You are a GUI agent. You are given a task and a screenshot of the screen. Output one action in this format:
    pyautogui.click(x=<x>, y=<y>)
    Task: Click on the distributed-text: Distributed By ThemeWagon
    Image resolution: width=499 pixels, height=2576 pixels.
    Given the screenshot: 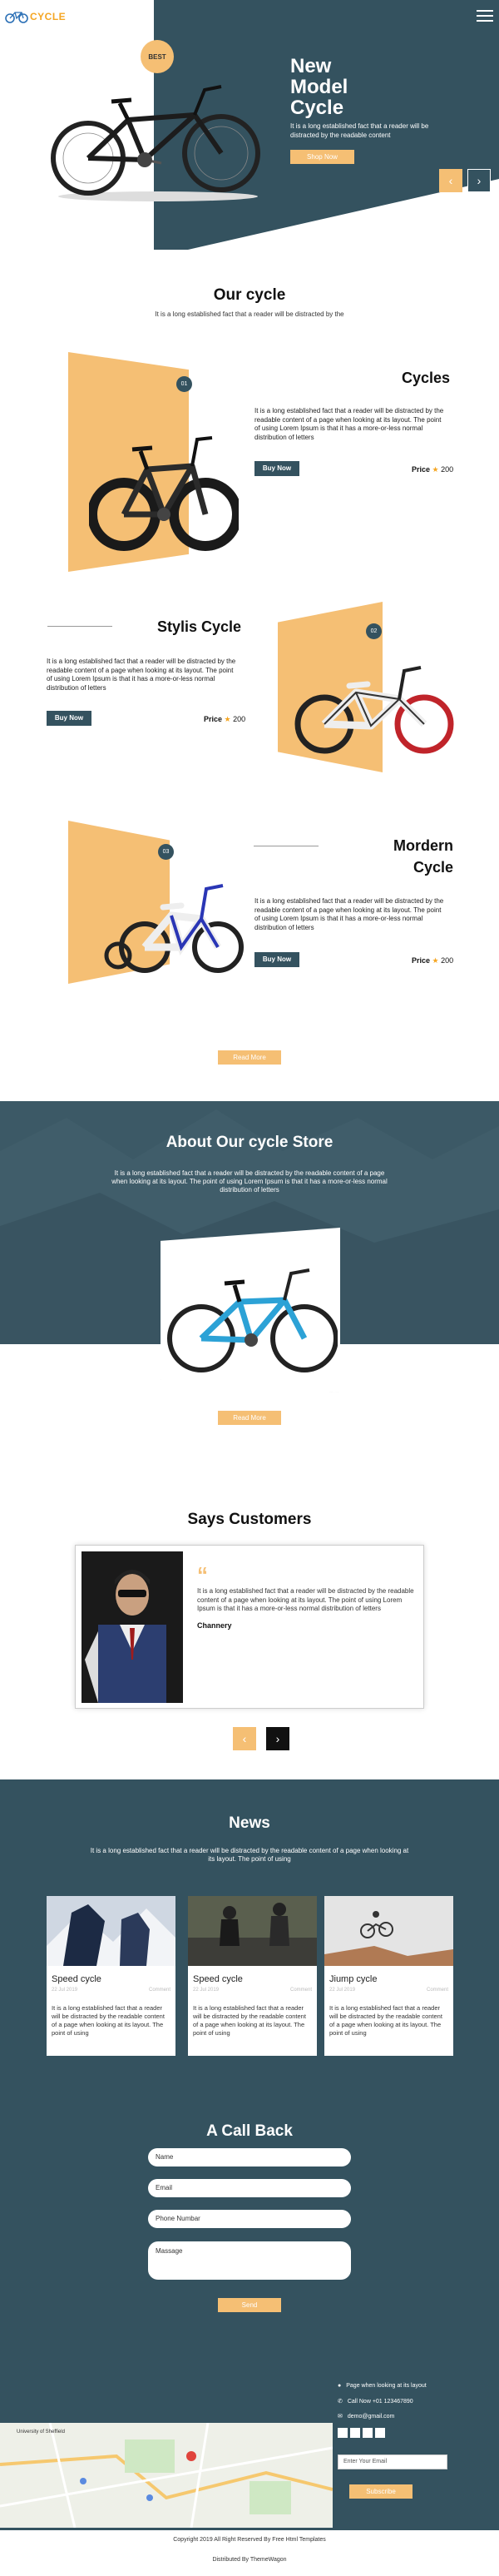 What is the action you would take?
    pyautogui.click(x=249, y=2560)
    